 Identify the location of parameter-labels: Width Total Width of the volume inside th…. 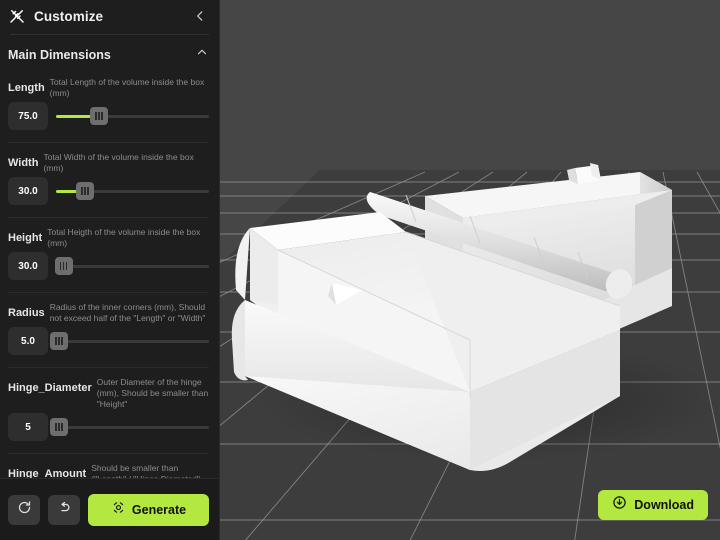
(108, 162).